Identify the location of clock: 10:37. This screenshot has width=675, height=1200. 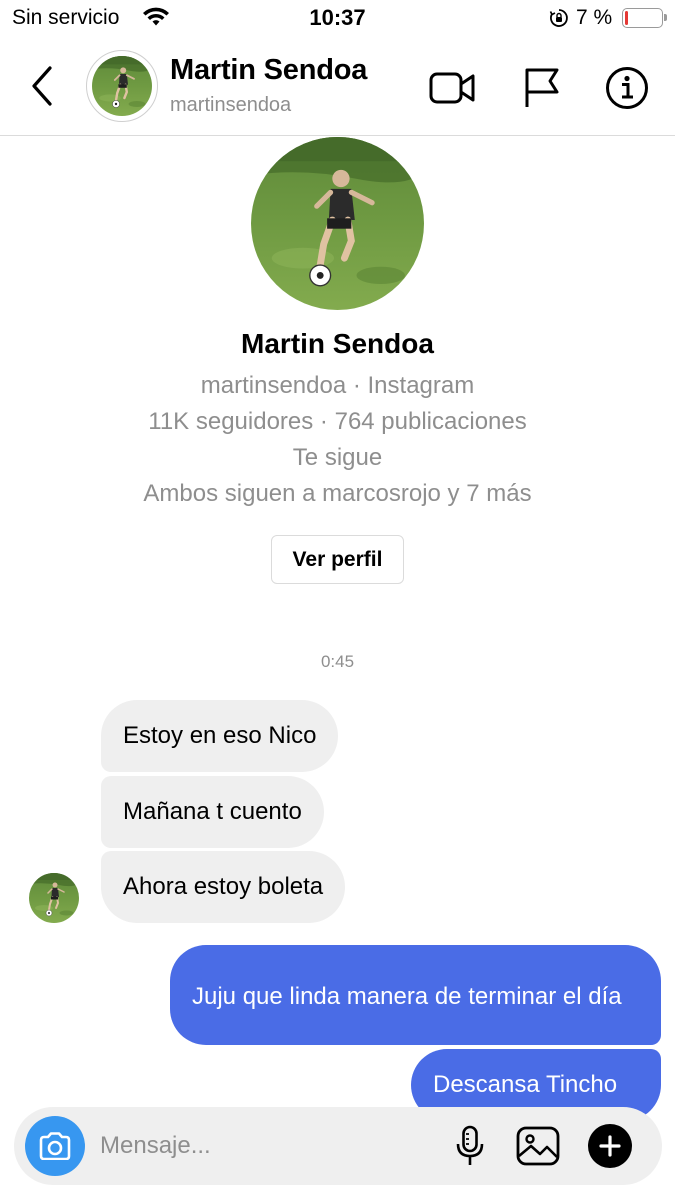
(337, 17).